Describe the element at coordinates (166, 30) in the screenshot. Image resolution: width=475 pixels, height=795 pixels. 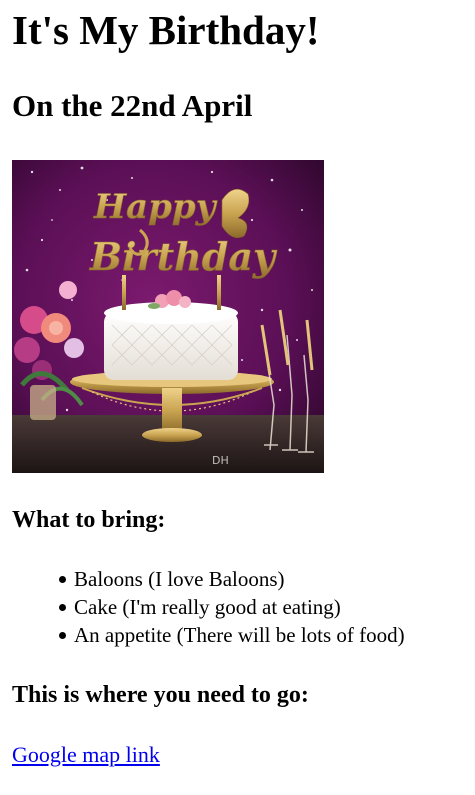
I see `page-title: It's My Birthday!` at that location.